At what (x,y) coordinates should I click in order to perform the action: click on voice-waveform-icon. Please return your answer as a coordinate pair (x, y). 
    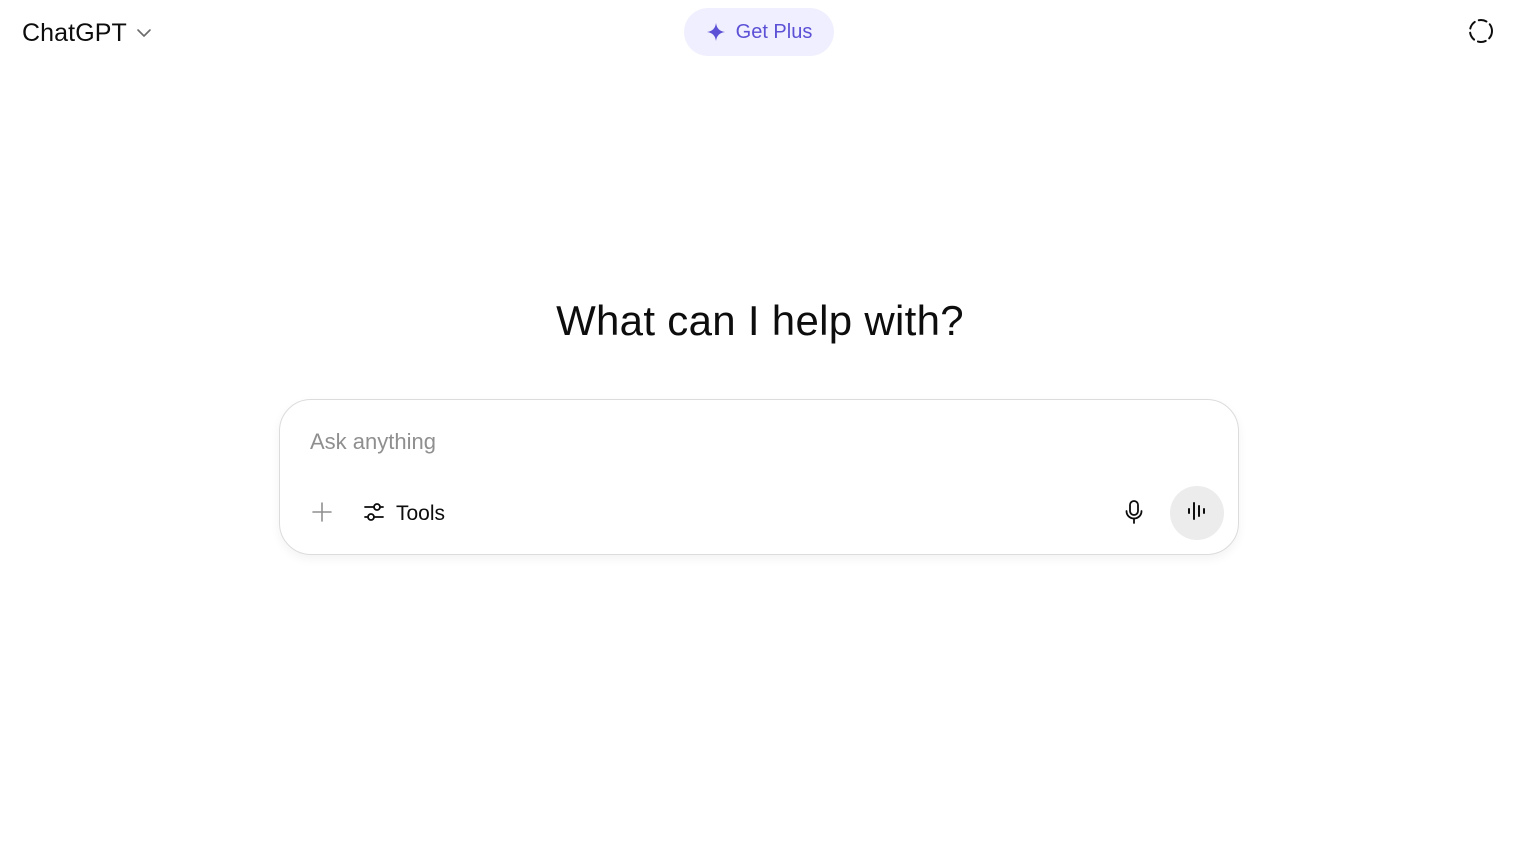
    Looking at the image, I should click on (1197, 513).